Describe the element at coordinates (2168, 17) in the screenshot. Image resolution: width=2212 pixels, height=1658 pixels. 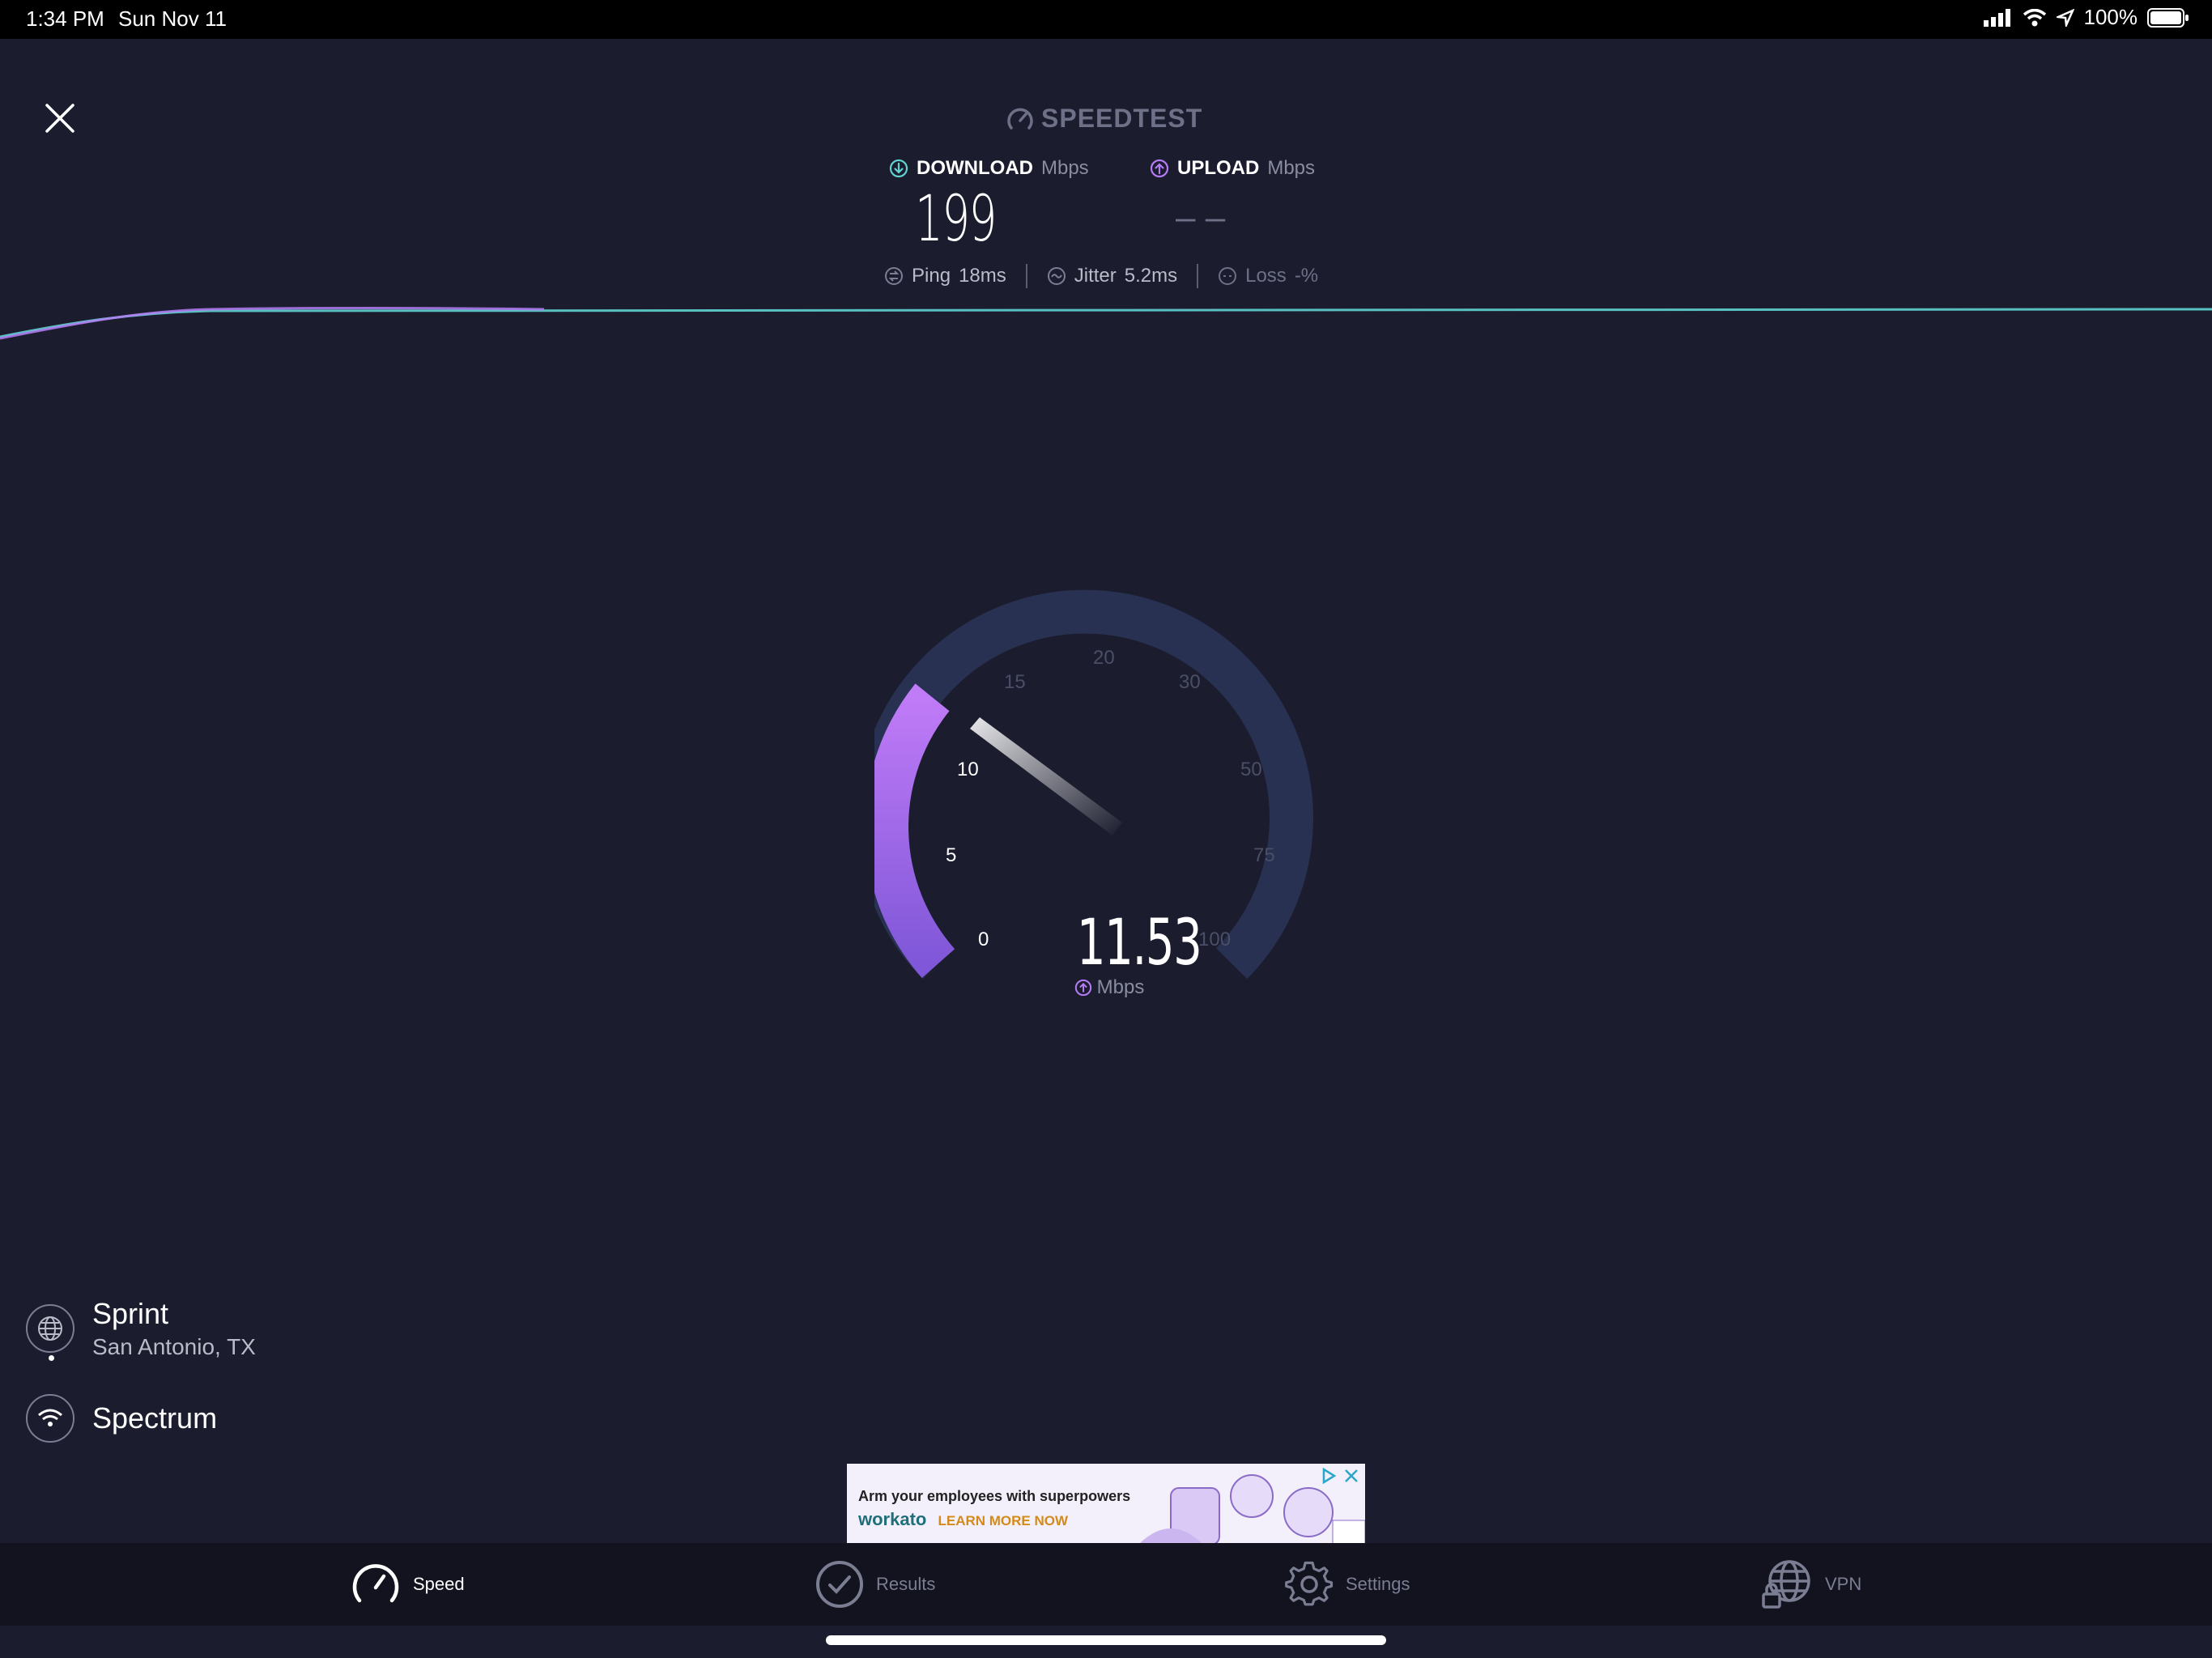
I see `battery-icon` at that location.